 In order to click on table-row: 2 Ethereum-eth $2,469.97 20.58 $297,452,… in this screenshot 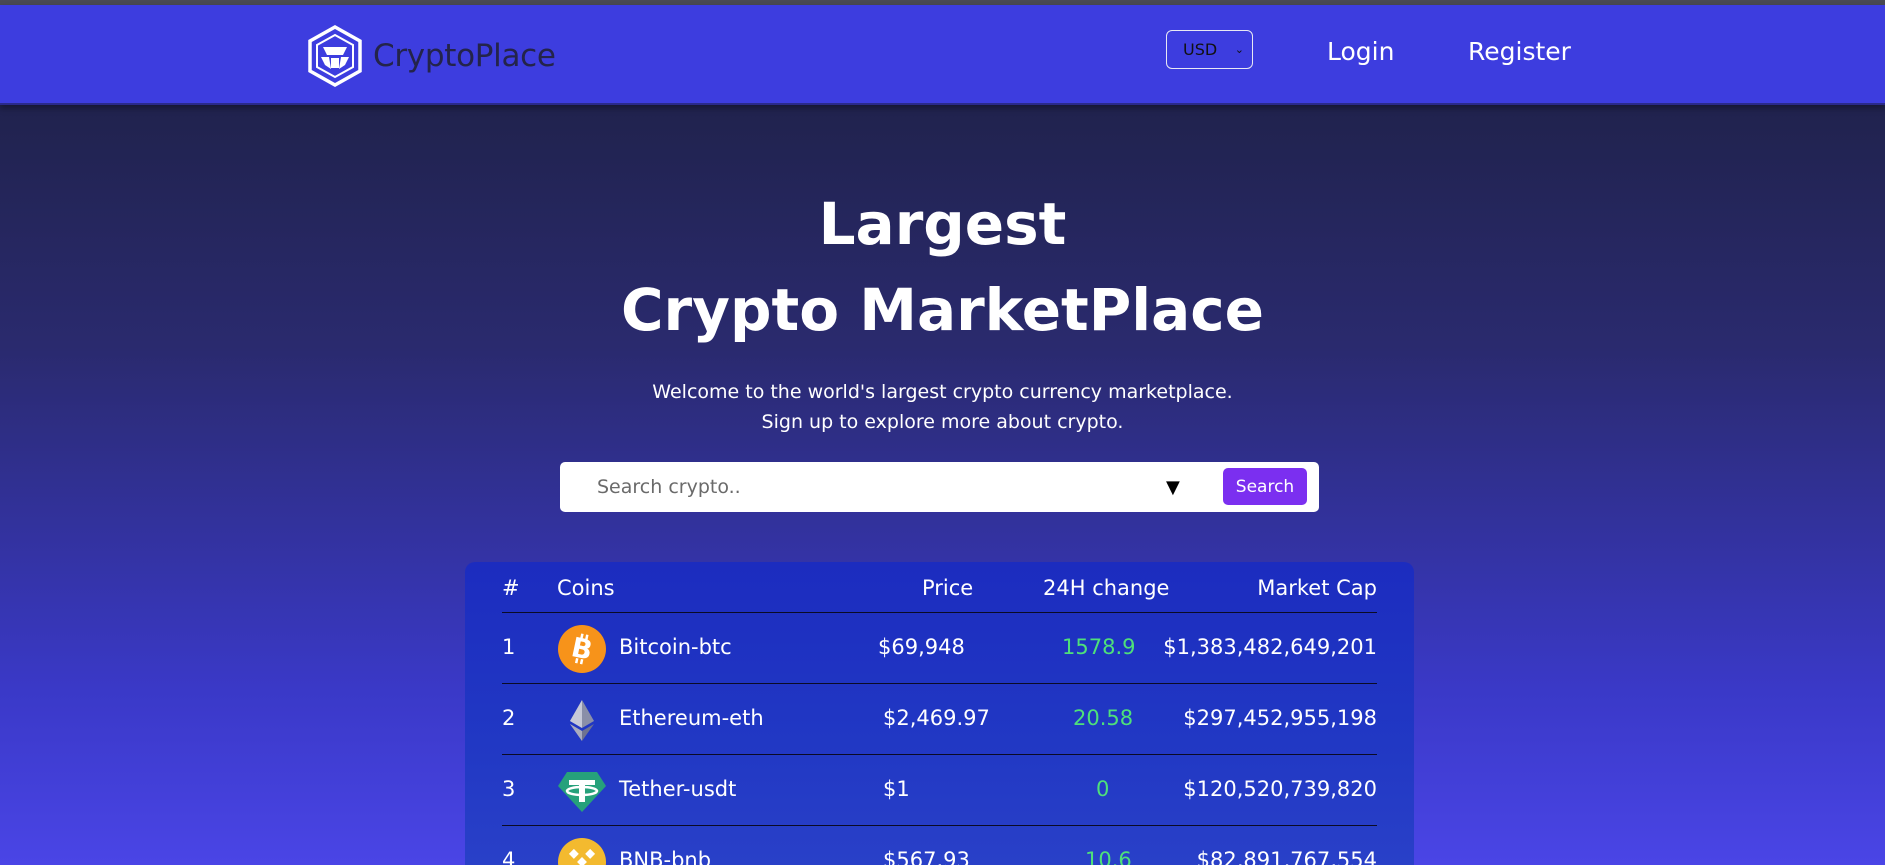, I will do `click(939, 719)`.